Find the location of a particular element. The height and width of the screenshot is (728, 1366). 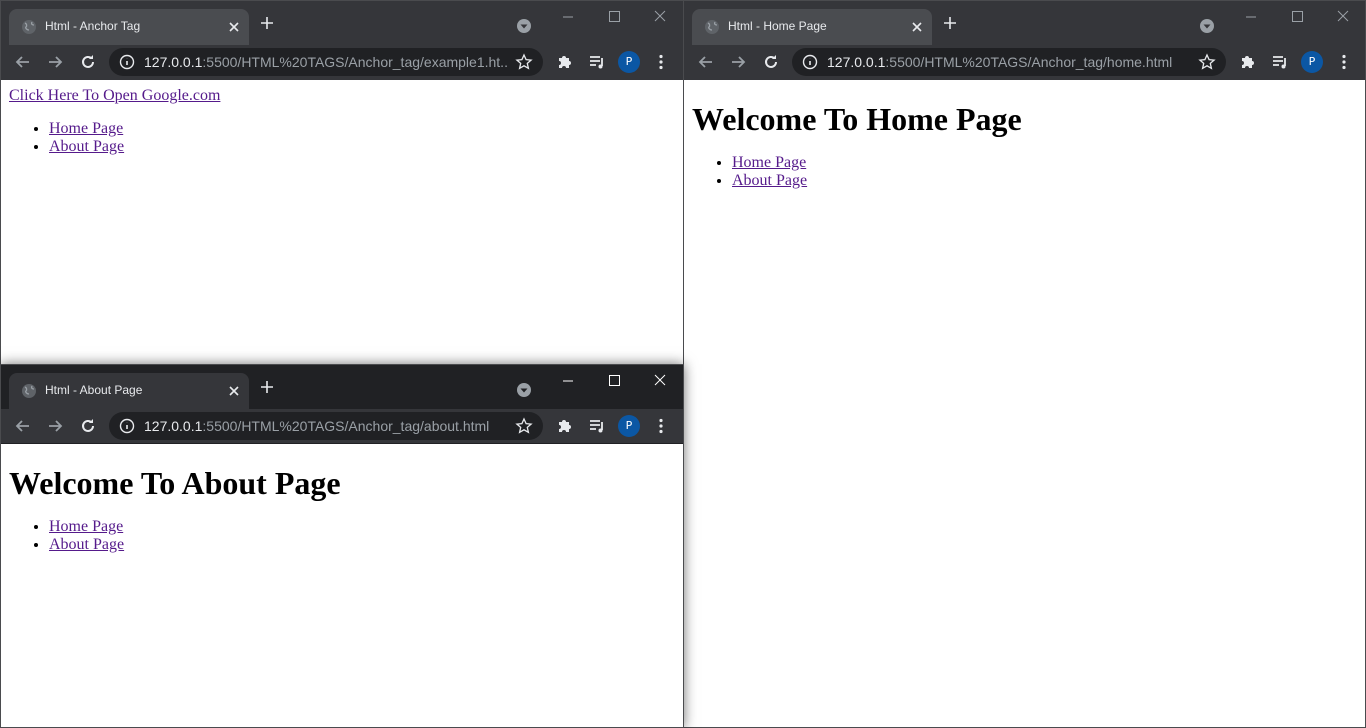

title-bar: Html - Home Page is located at coordinates (1024, 23).